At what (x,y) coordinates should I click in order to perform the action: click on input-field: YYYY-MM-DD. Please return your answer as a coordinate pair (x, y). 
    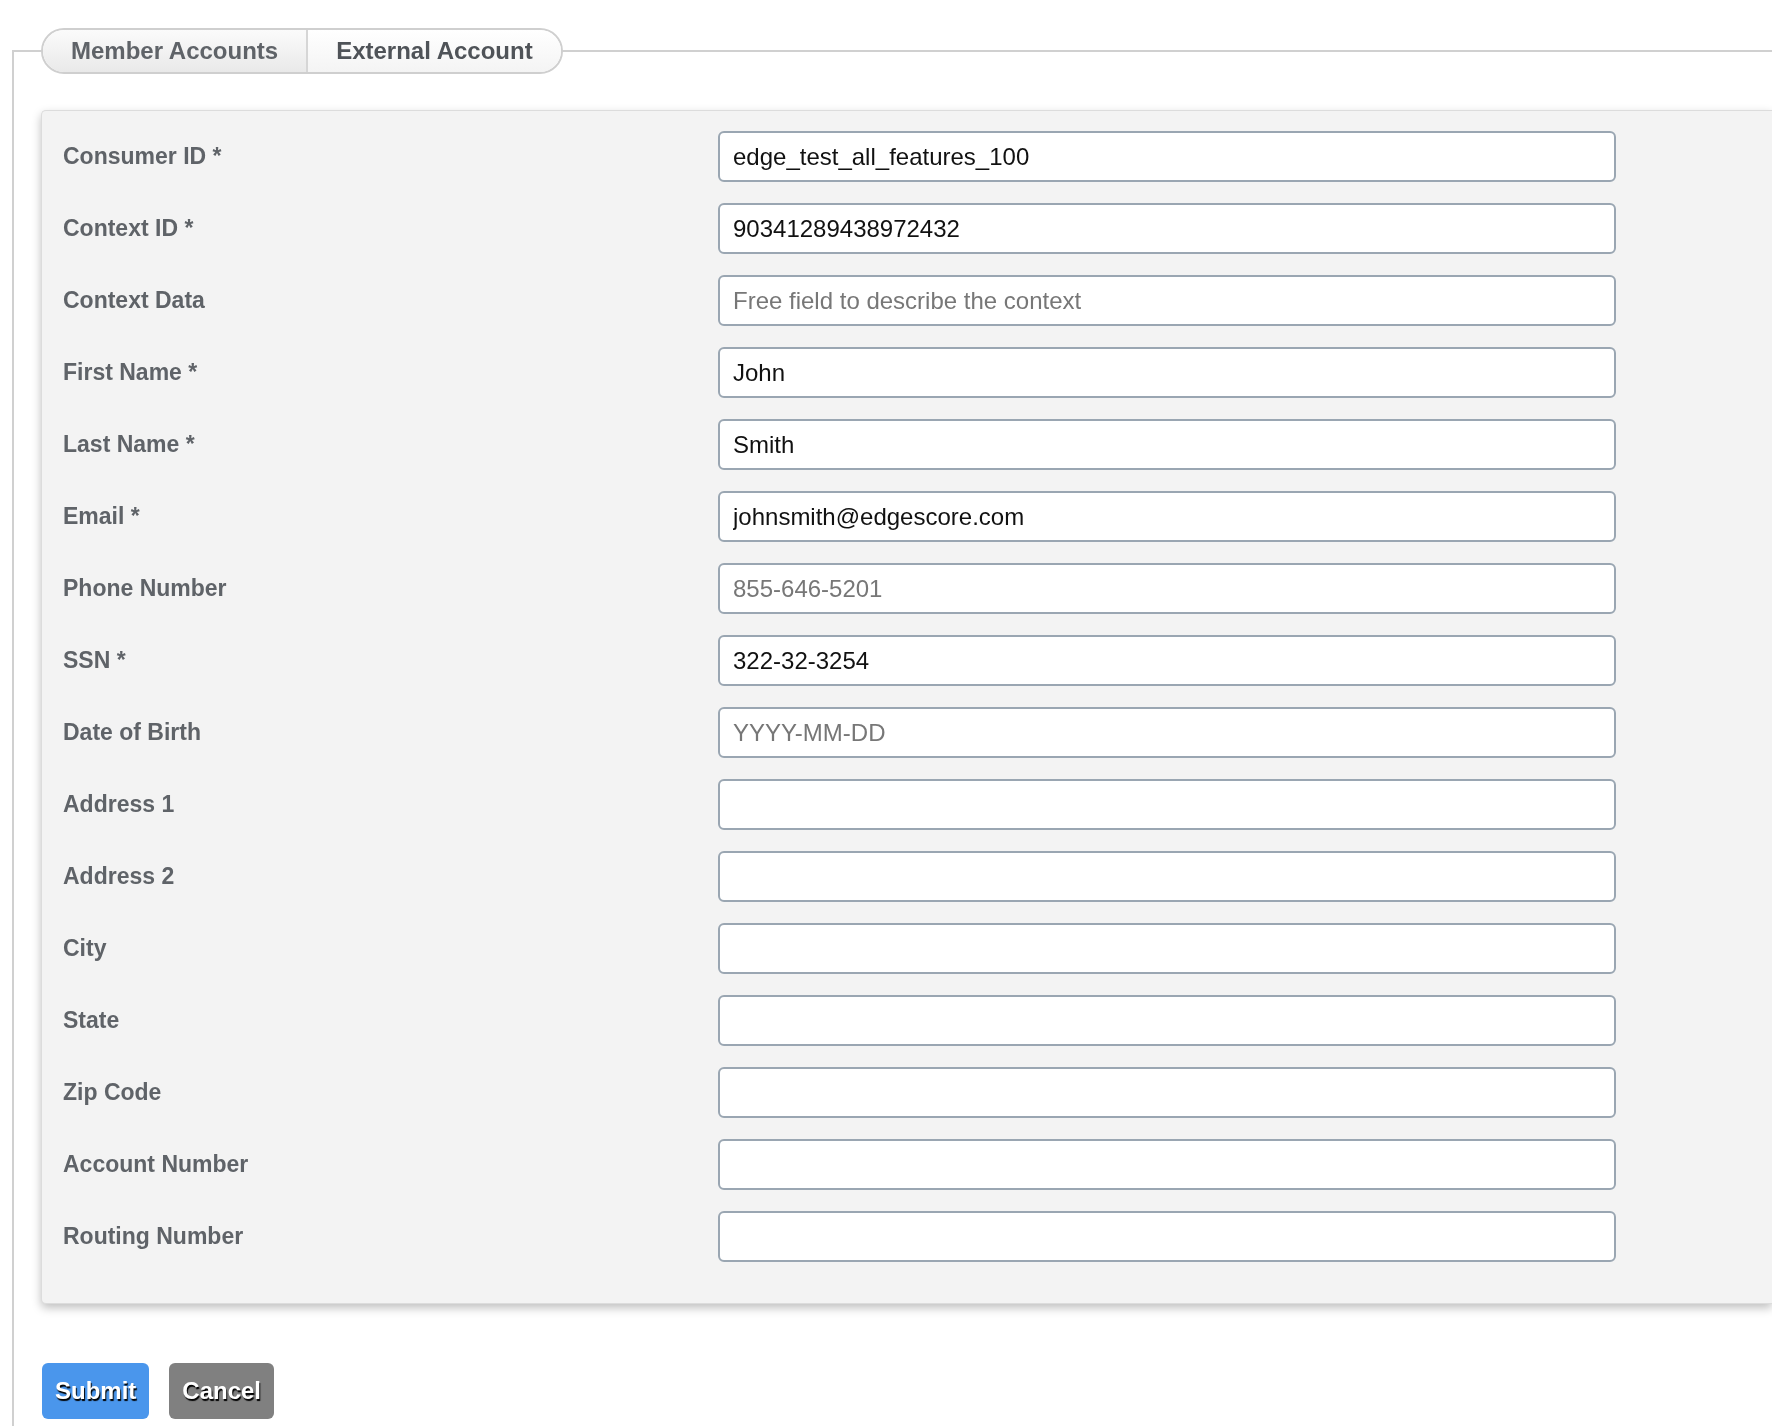
    Looking at the image, I should click on (1167, 732).